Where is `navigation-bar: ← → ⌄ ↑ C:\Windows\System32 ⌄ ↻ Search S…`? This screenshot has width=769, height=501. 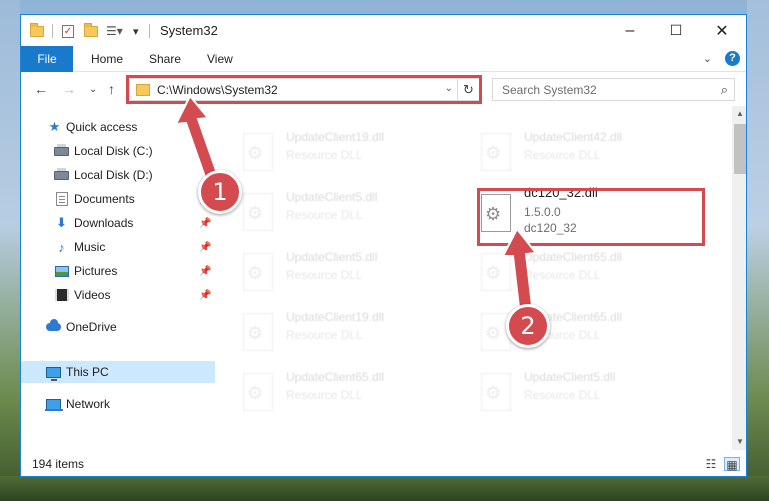
navigation-bar: ← → ⌄ ↑ C:\Windows\System32 ⌄ ↻ Search S… is located at coordinates (383, 89).